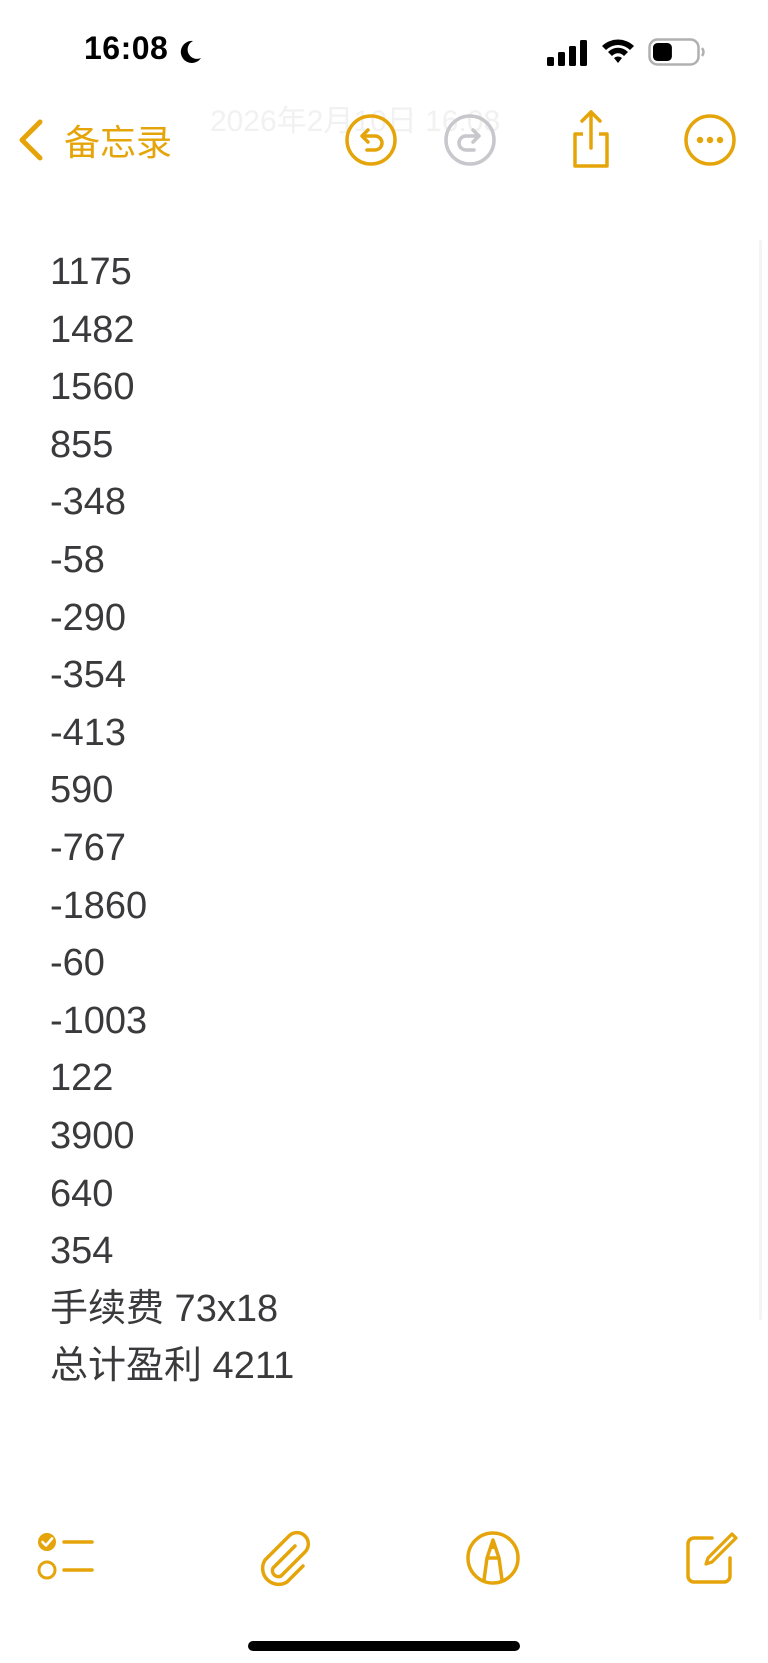 The height and width of the screenshot is (1663, 768). What do you see at coordinates (82, 444) in the screenshot?
I see `note-line: 855` at bounding box center [82, 444].